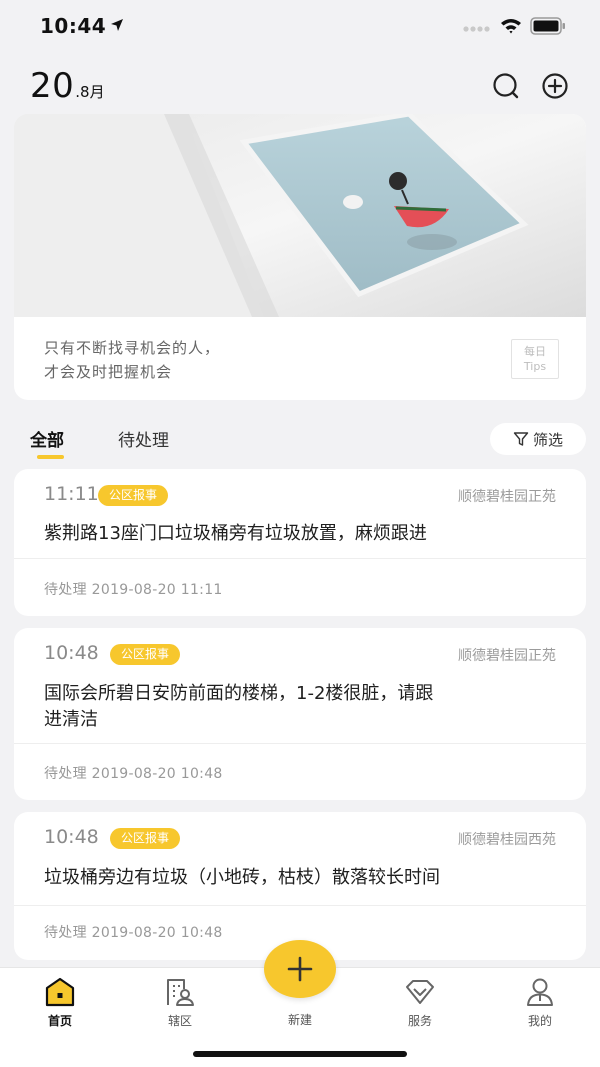 This screenshot has width=600, height=1067. Describe the element at coordinates (60, 992) in the screenshot. I see `home-icon` at that location.